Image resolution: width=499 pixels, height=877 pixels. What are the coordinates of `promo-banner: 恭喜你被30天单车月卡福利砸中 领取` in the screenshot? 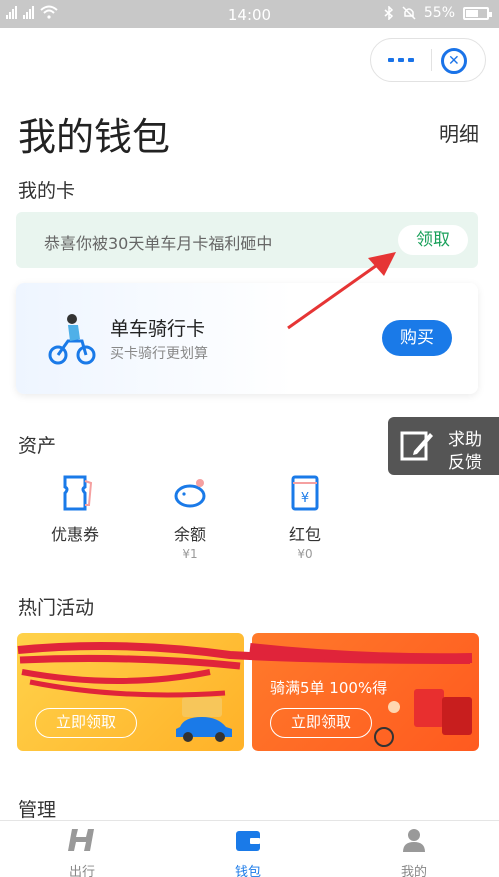 It's located at (247, 240).